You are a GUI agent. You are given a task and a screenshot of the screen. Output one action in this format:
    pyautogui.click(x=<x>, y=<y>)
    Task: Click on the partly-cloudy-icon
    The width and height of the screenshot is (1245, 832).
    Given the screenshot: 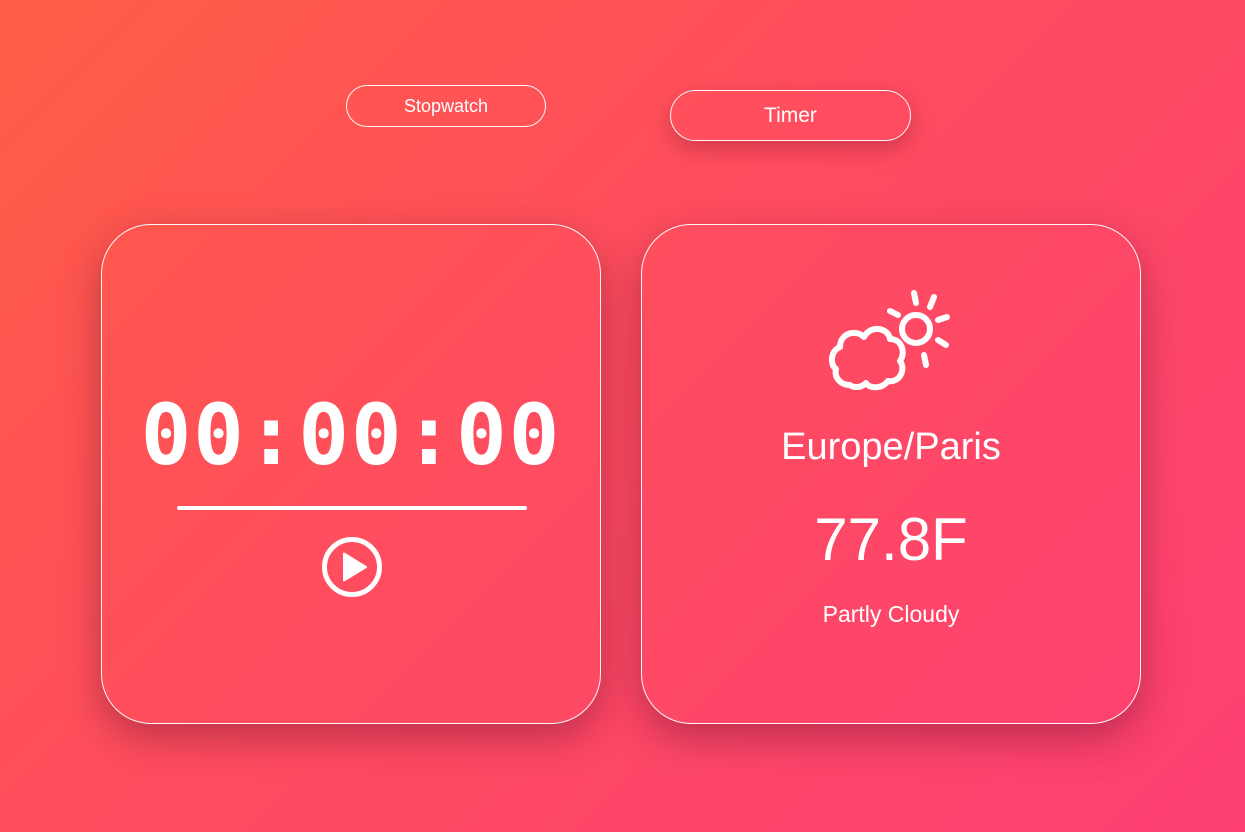 What is the action you would take?
    pyautogui.click(x=889, y=340)
    